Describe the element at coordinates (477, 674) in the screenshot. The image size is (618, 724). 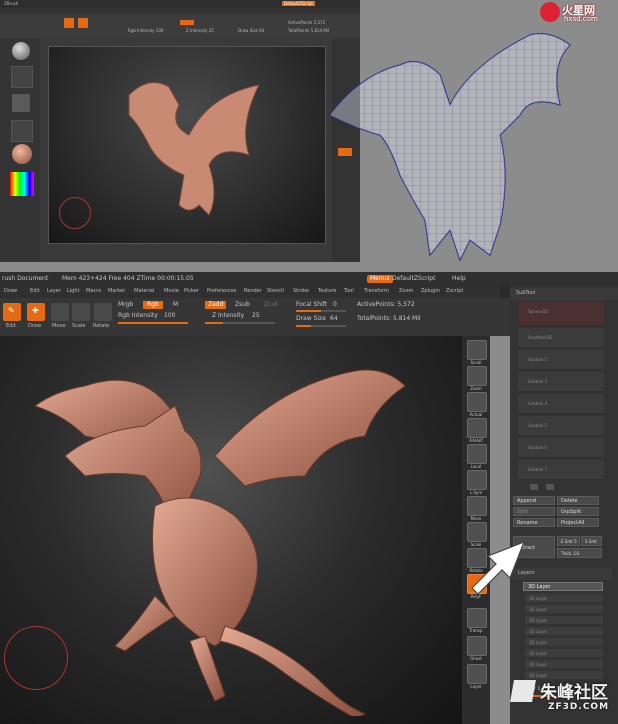
I see `layer-button` at that location.